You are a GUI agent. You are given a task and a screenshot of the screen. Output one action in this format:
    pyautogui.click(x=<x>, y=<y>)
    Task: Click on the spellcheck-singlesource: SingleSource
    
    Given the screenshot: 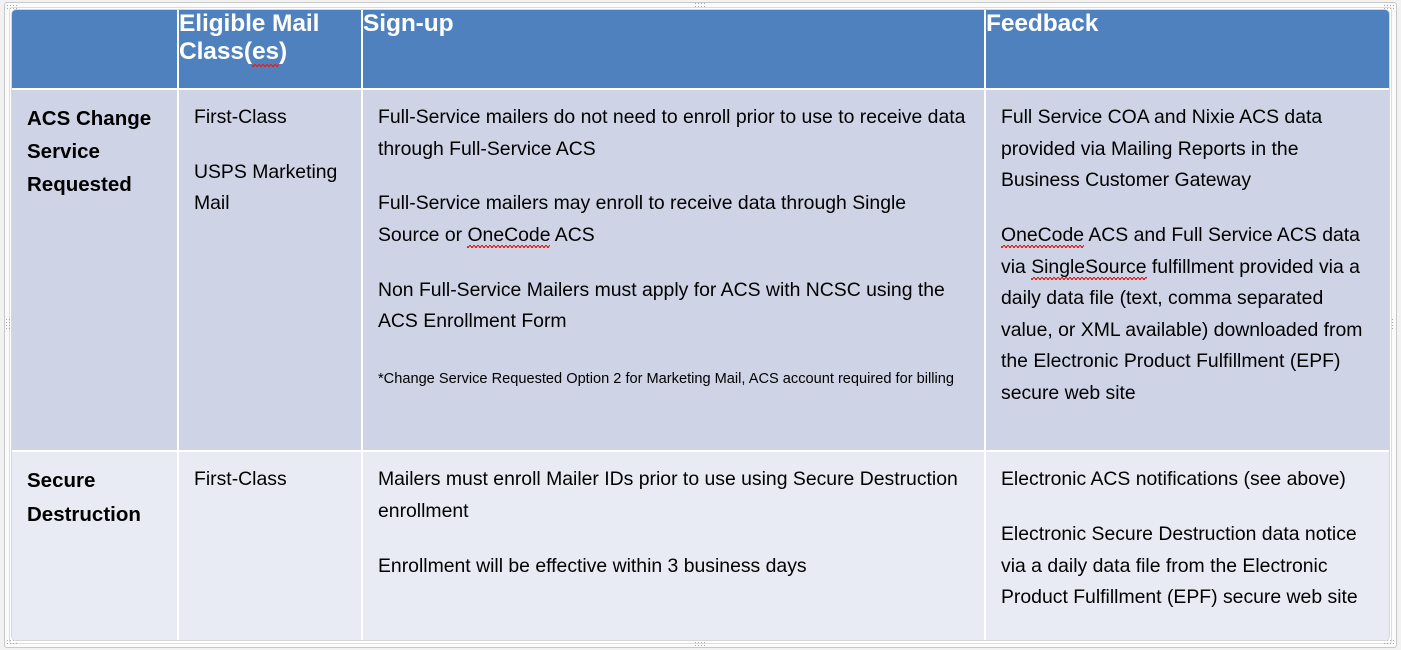 What is the action you would take?
    pyautogui.click(x=1089, y=266)
    